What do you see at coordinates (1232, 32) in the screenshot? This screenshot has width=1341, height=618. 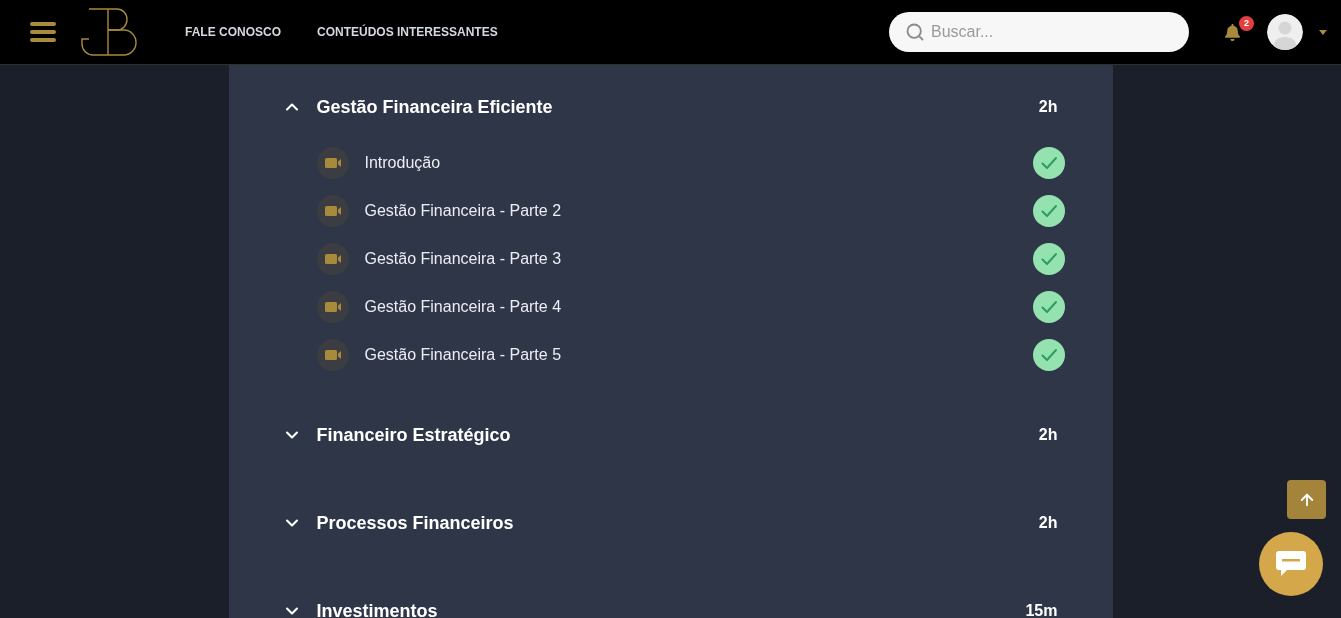 I see `bell-icon` at bounding box center [1232, 32].